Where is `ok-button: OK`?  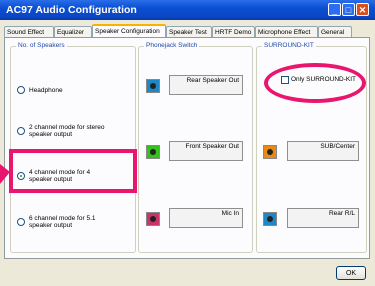
ok-button: OK is located at coordinates (351, 273).